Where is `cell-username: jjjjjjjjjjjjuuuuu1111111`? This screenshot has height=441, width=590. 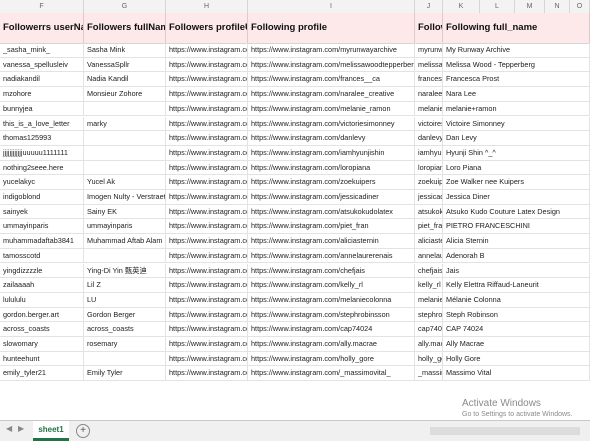
cell-username: jjjjjjjjjjjjuuuuu1111111 is located at coordinates (42, 153).